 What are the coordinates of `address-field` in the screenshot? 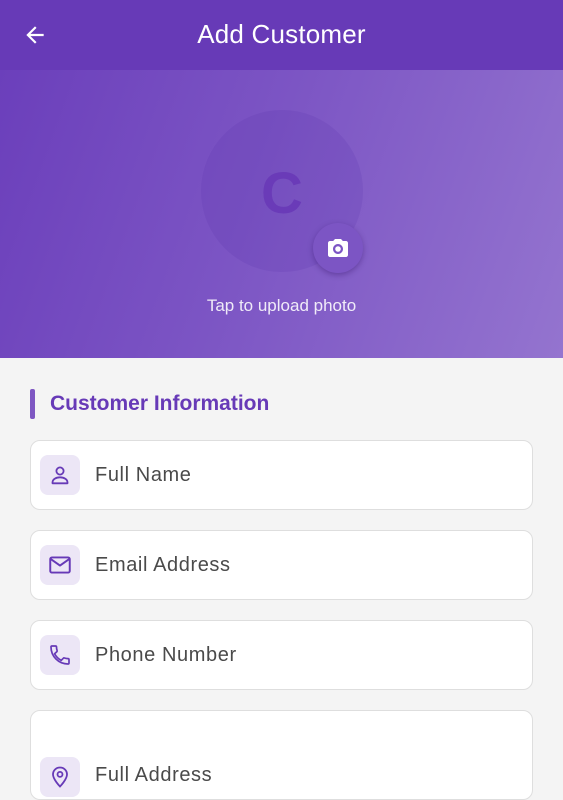 It's located at (281, 755).